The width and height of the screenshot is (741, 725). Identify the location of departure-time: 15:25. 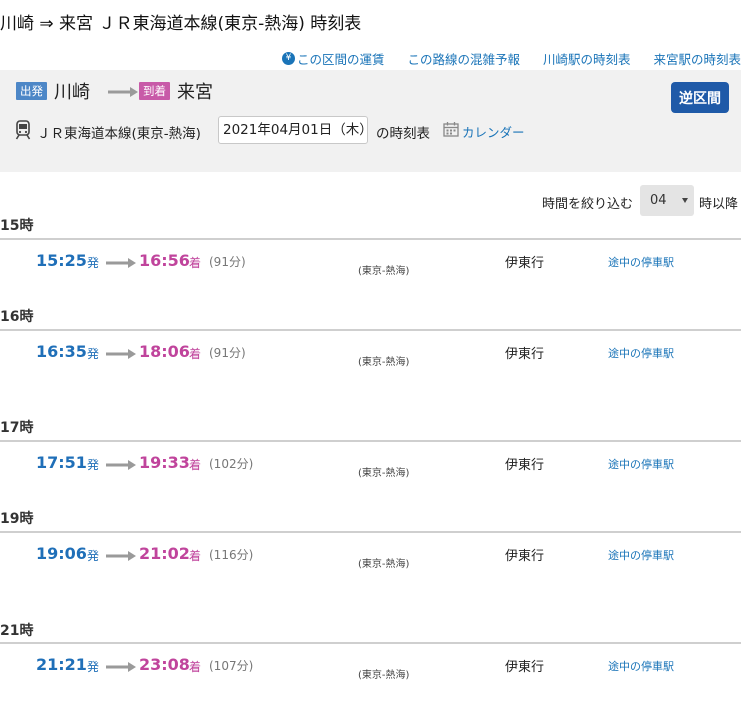
(61, 260).